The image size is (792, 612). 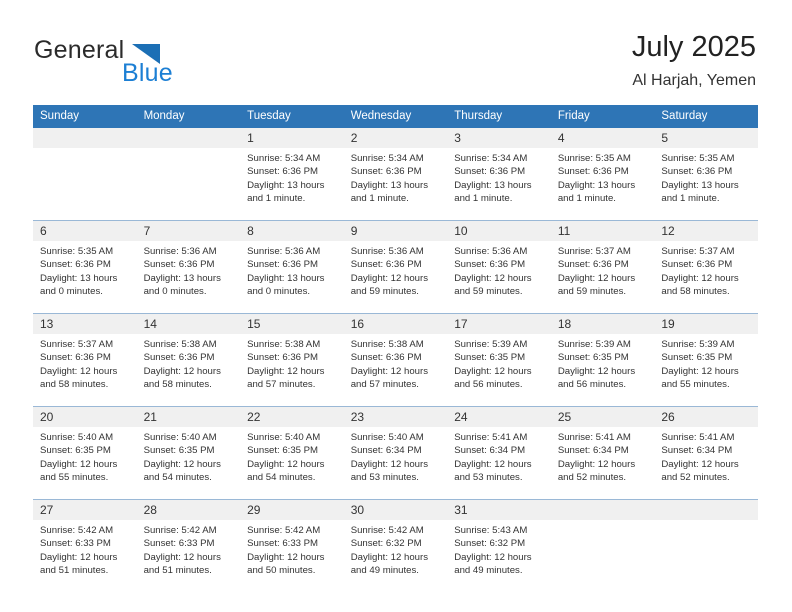 I want to click on day-number: 13, so click(x=85, y=324).